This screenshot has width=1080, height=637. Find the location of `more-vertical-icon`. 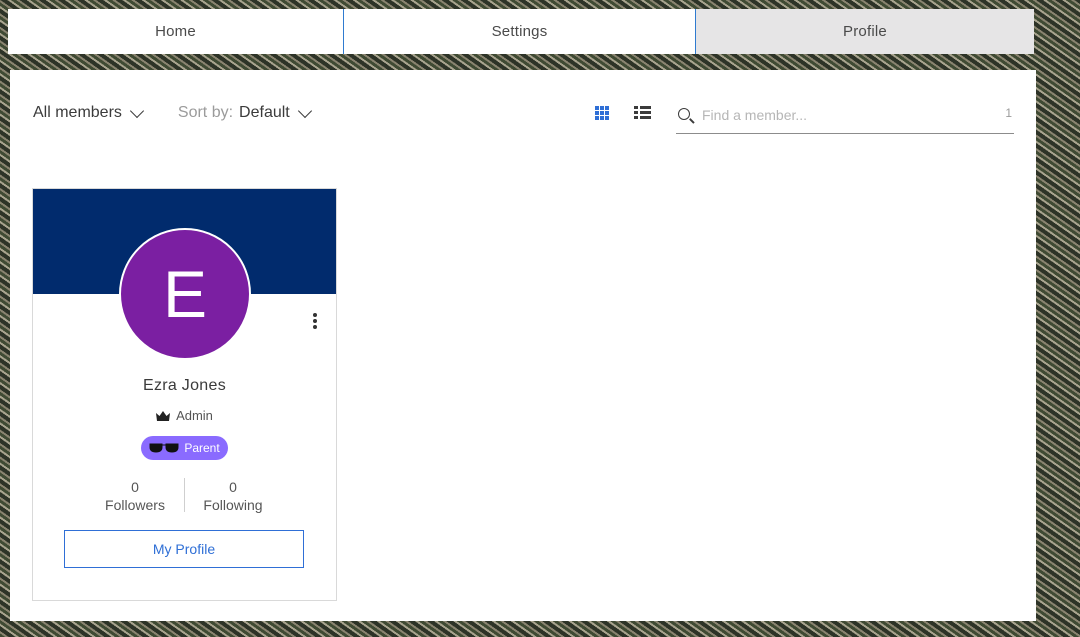

more-vertical-icon is located at coordinates (315, 322).